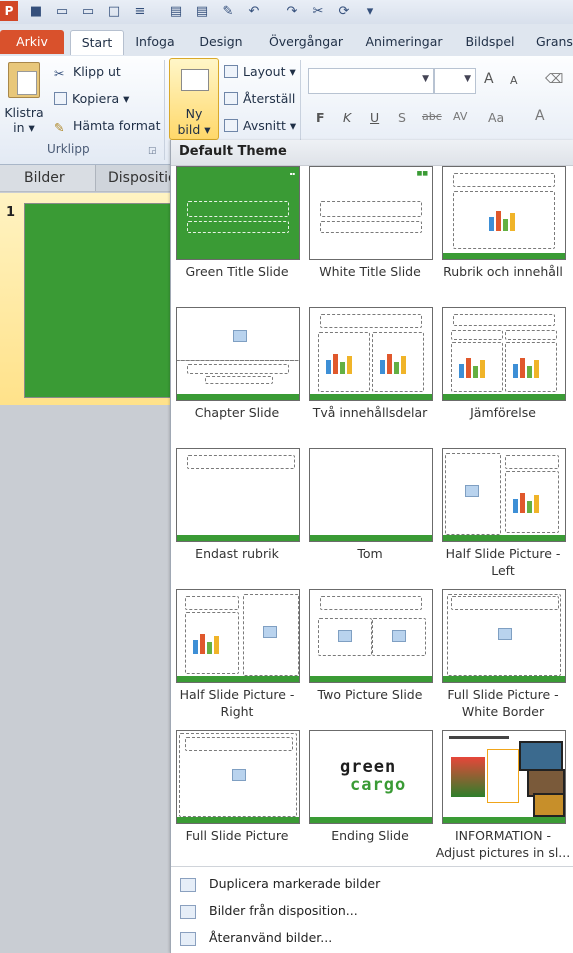 The image size is (573, 953). What do you see at coordinates (531, 335) in the screenshot?
I see `heading-placeholder-right` at bounding box center [531, 335].